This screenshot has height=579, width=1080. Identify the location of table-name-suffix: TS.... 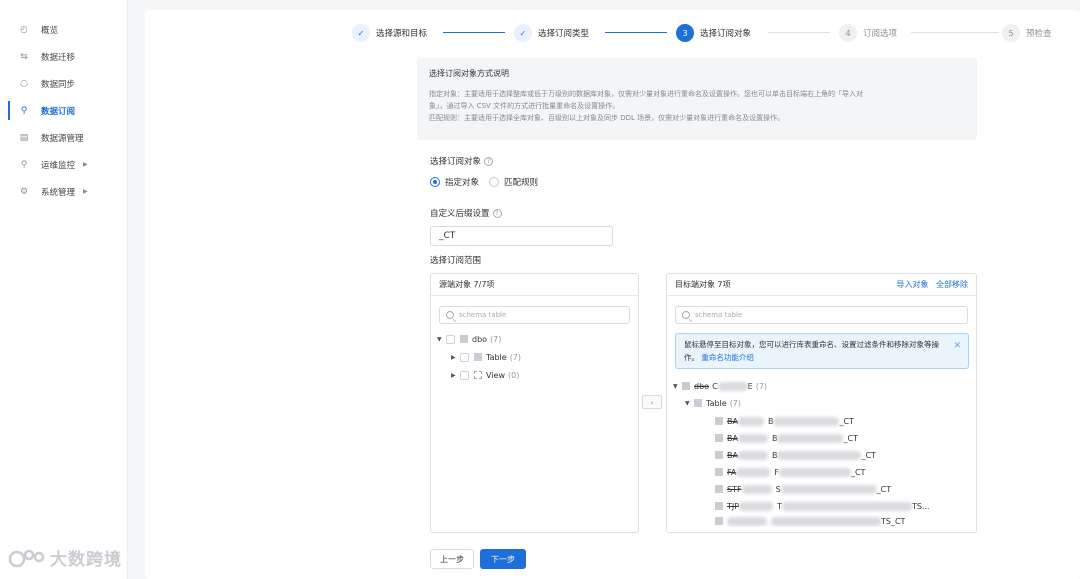
(920, 506).